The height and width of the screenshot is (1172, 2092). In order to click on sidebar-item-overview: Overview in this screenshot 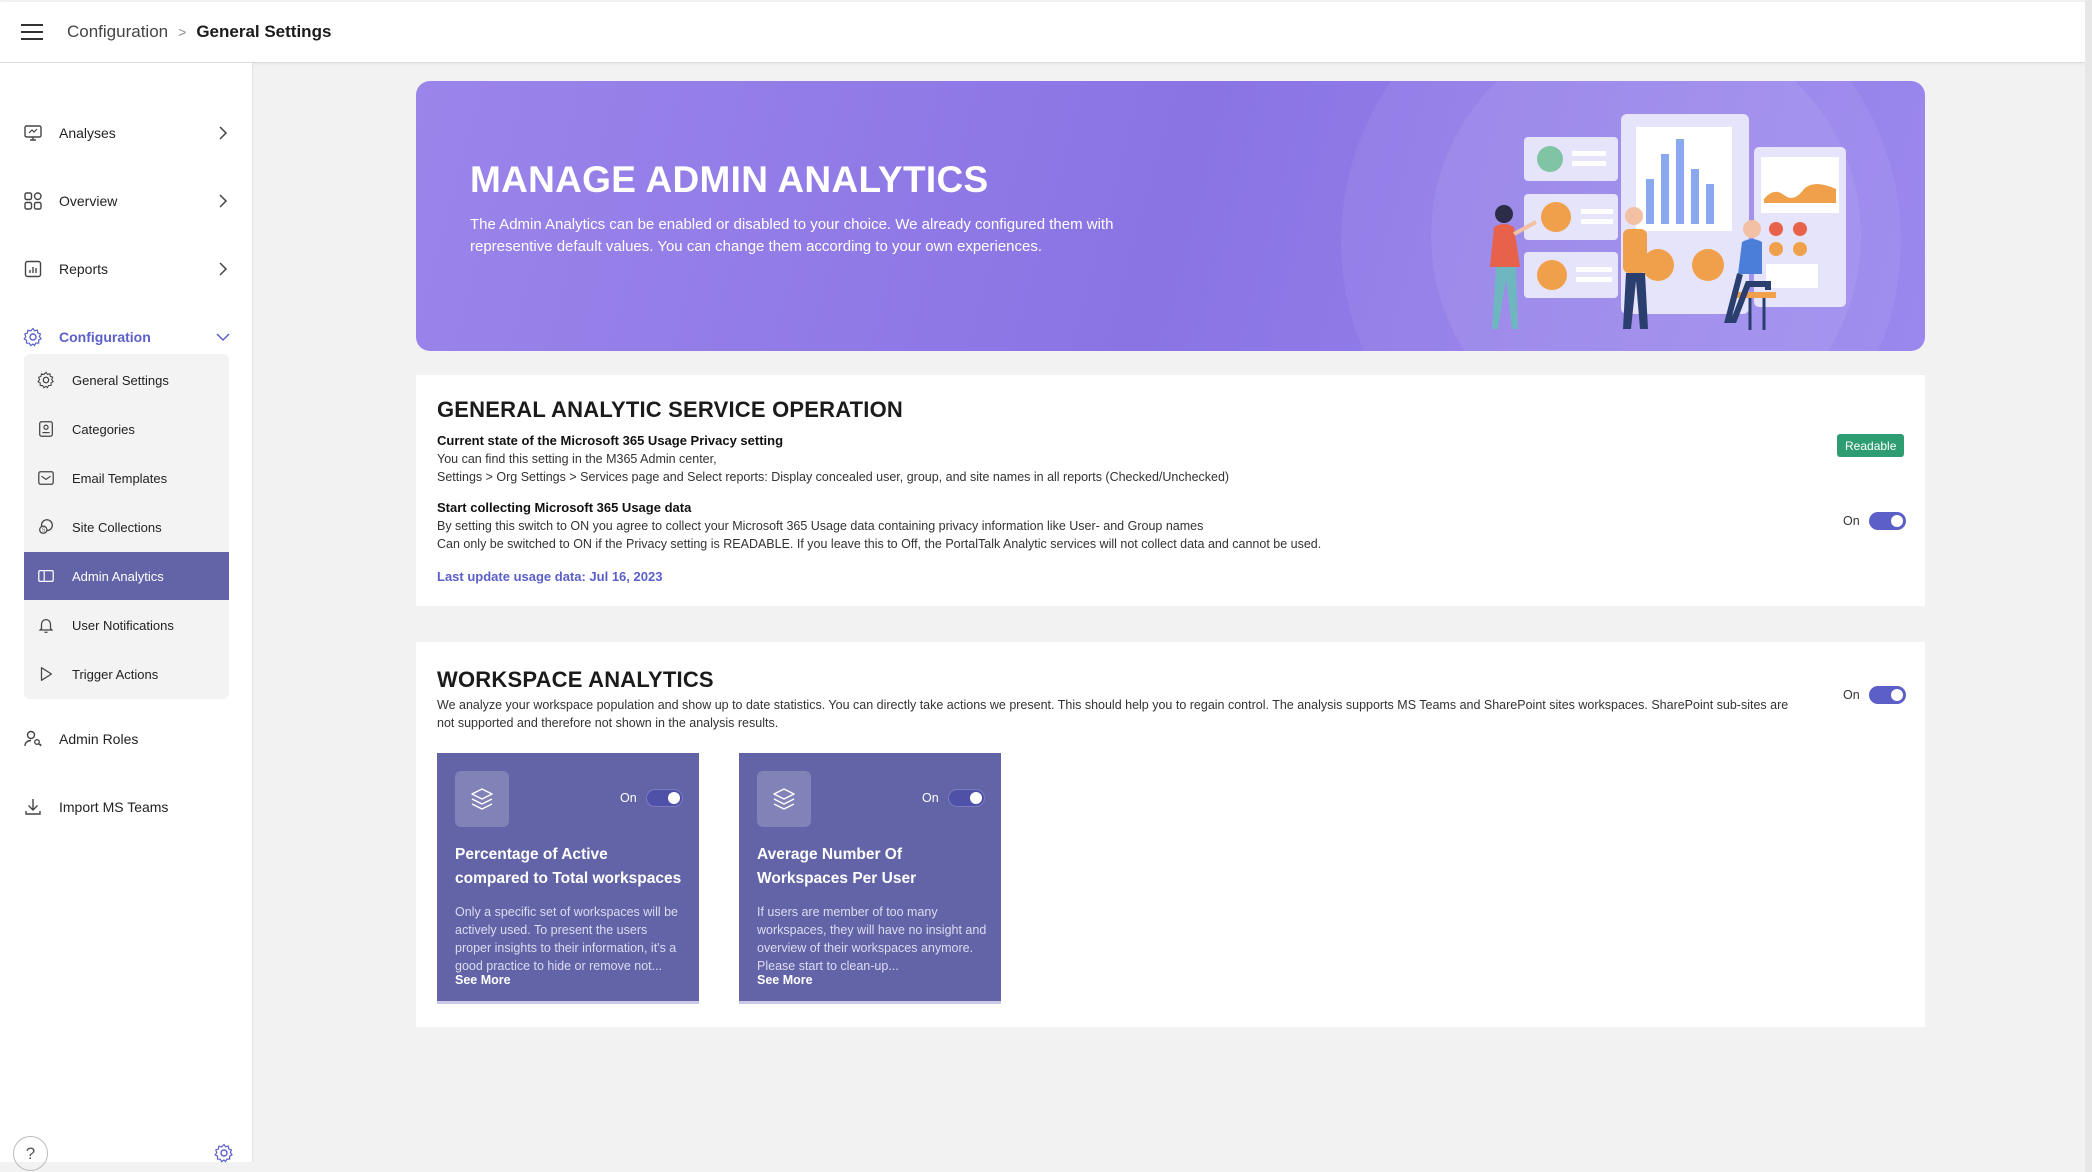, I will do `click(126, 201)`.